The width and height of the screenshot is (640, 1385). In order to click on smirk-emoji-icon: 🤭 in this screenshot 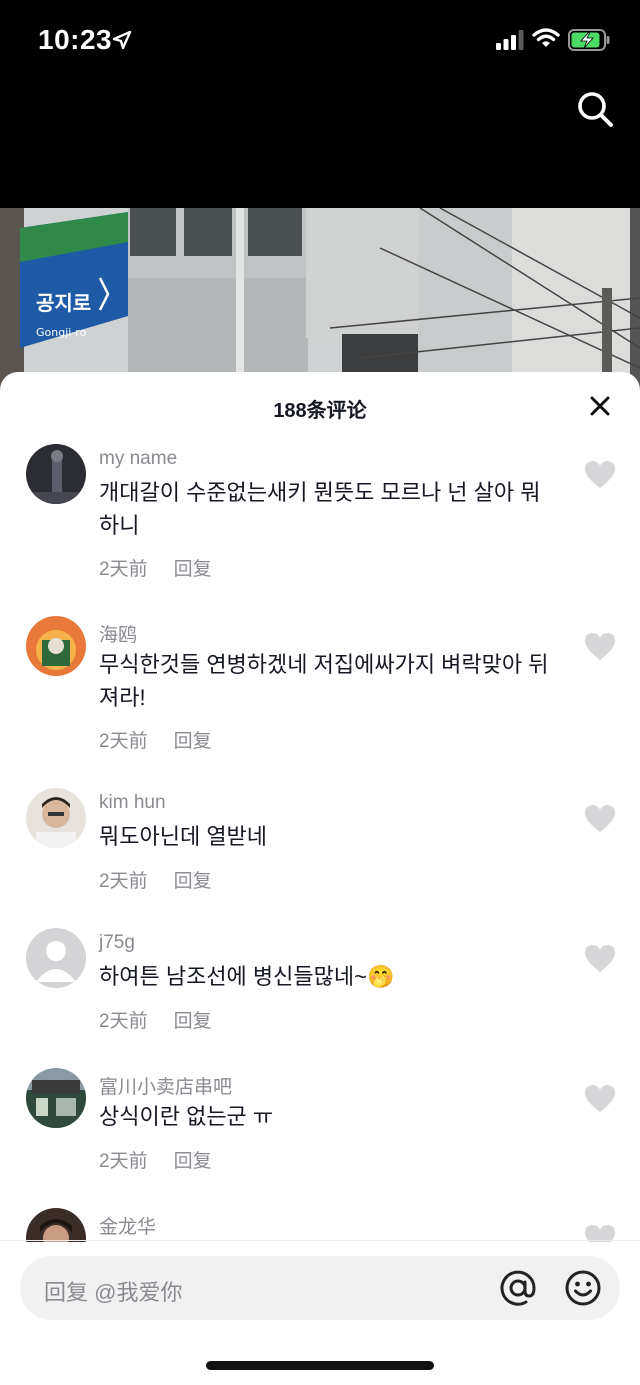, I will do `click(380, 976)`.